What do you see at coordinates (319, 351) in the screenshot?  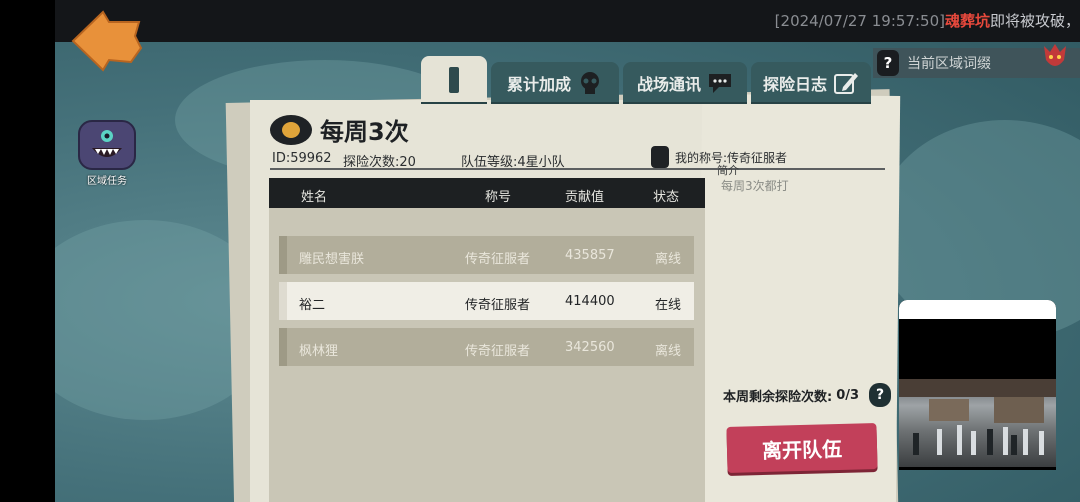 I see `member-name: 枫林狸` at bounding box center [319, 351].